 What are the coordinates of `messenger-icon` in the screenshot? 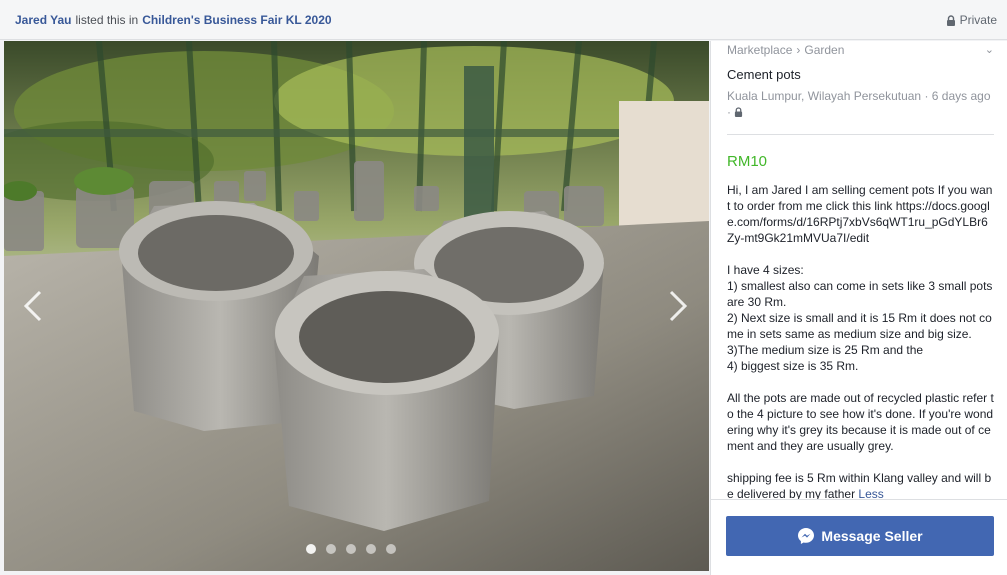 It's located at (806, 536).